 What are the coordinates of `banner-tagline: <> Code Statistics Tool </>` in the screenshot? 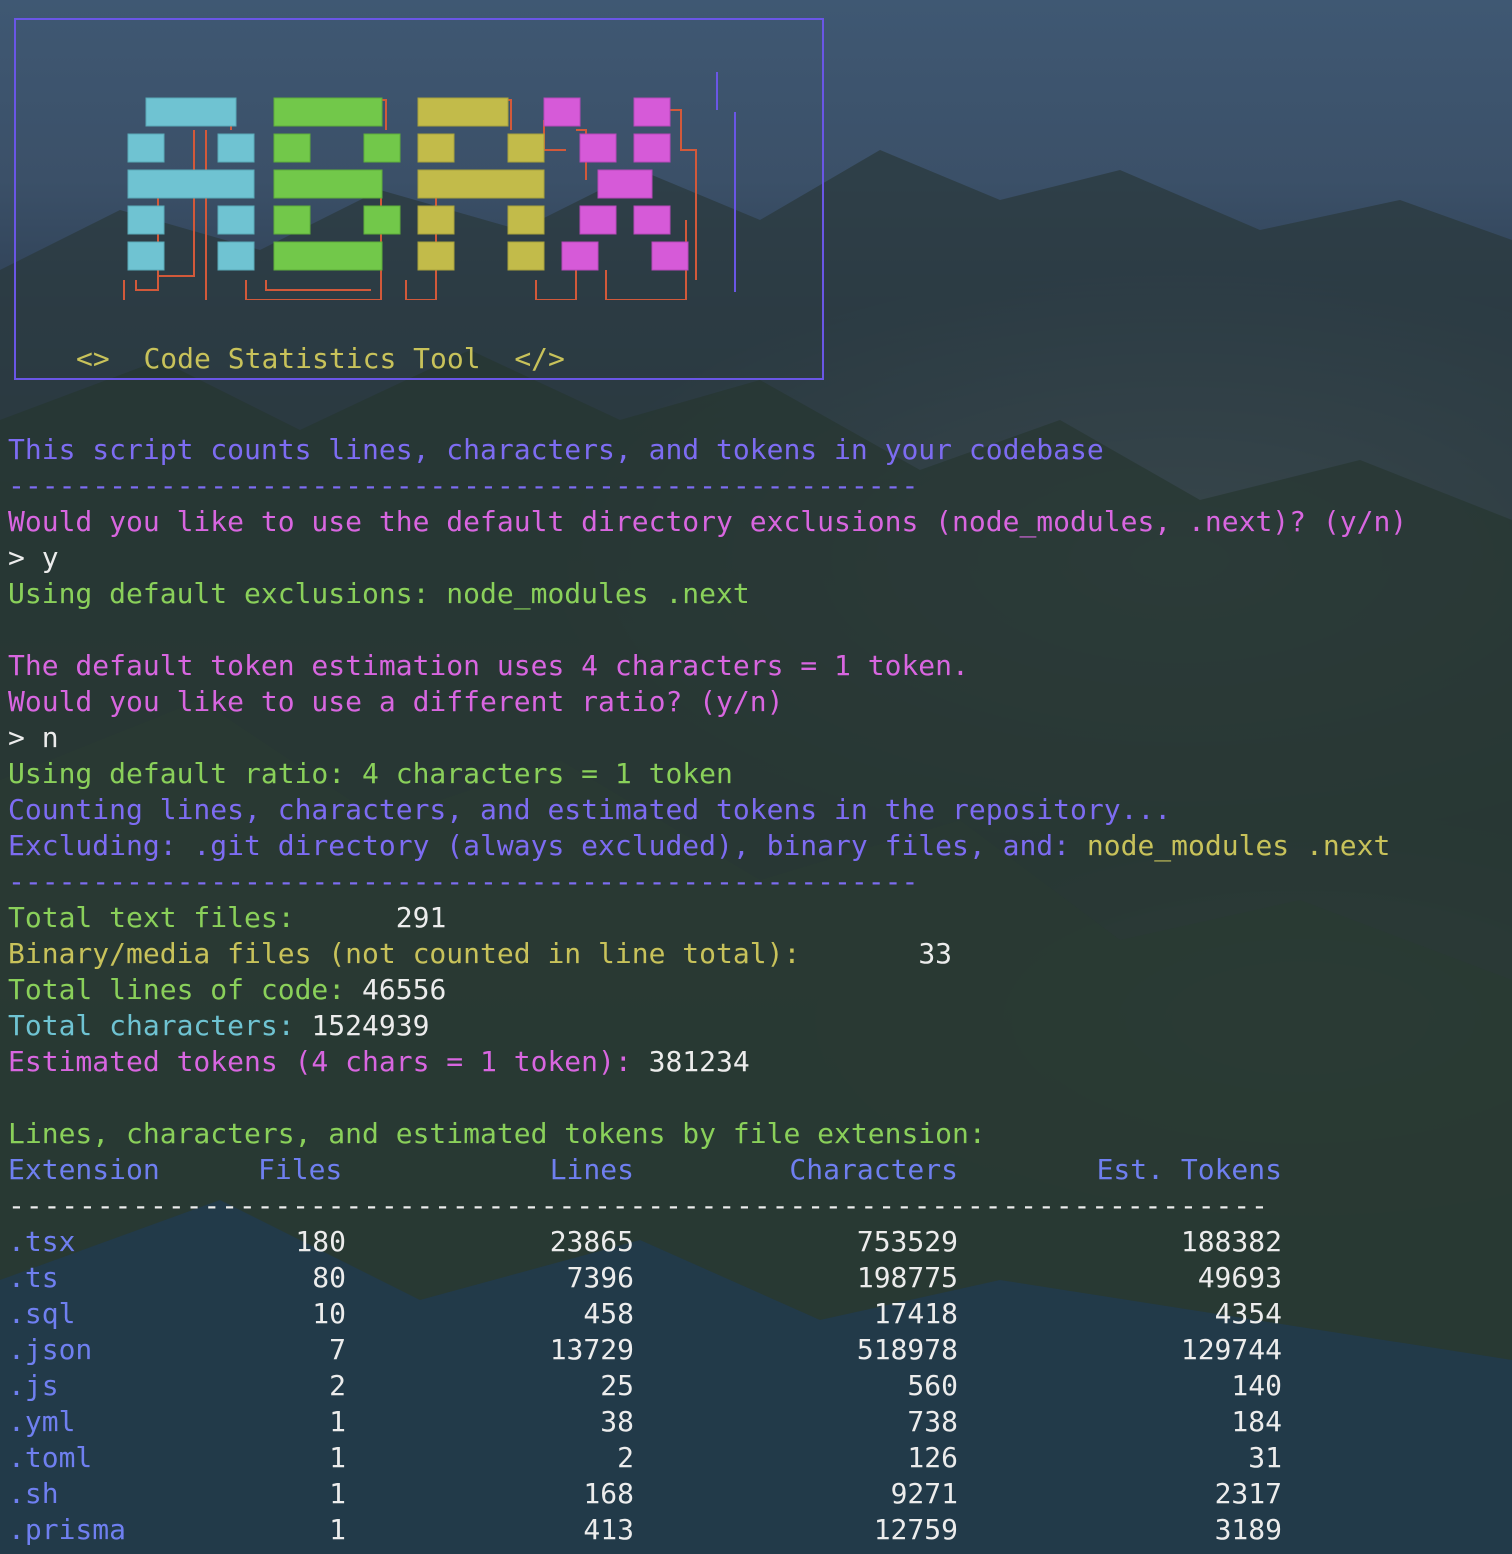 It's located at (320, 358).